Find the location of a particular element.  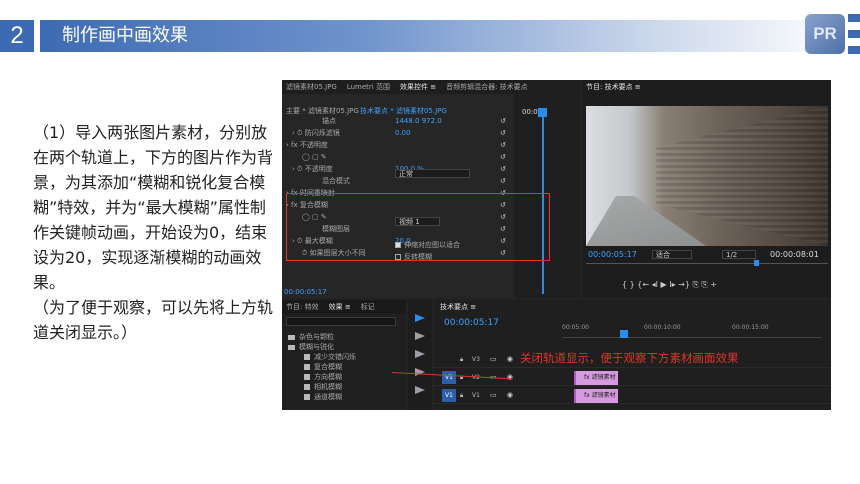

video-wall is located at coordinates (742, 176).